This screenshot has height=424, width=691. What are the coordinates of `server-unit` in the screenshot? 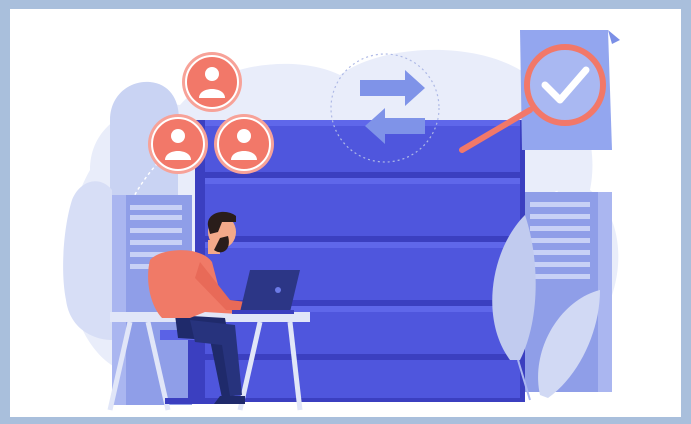 It's located at (362, 207).